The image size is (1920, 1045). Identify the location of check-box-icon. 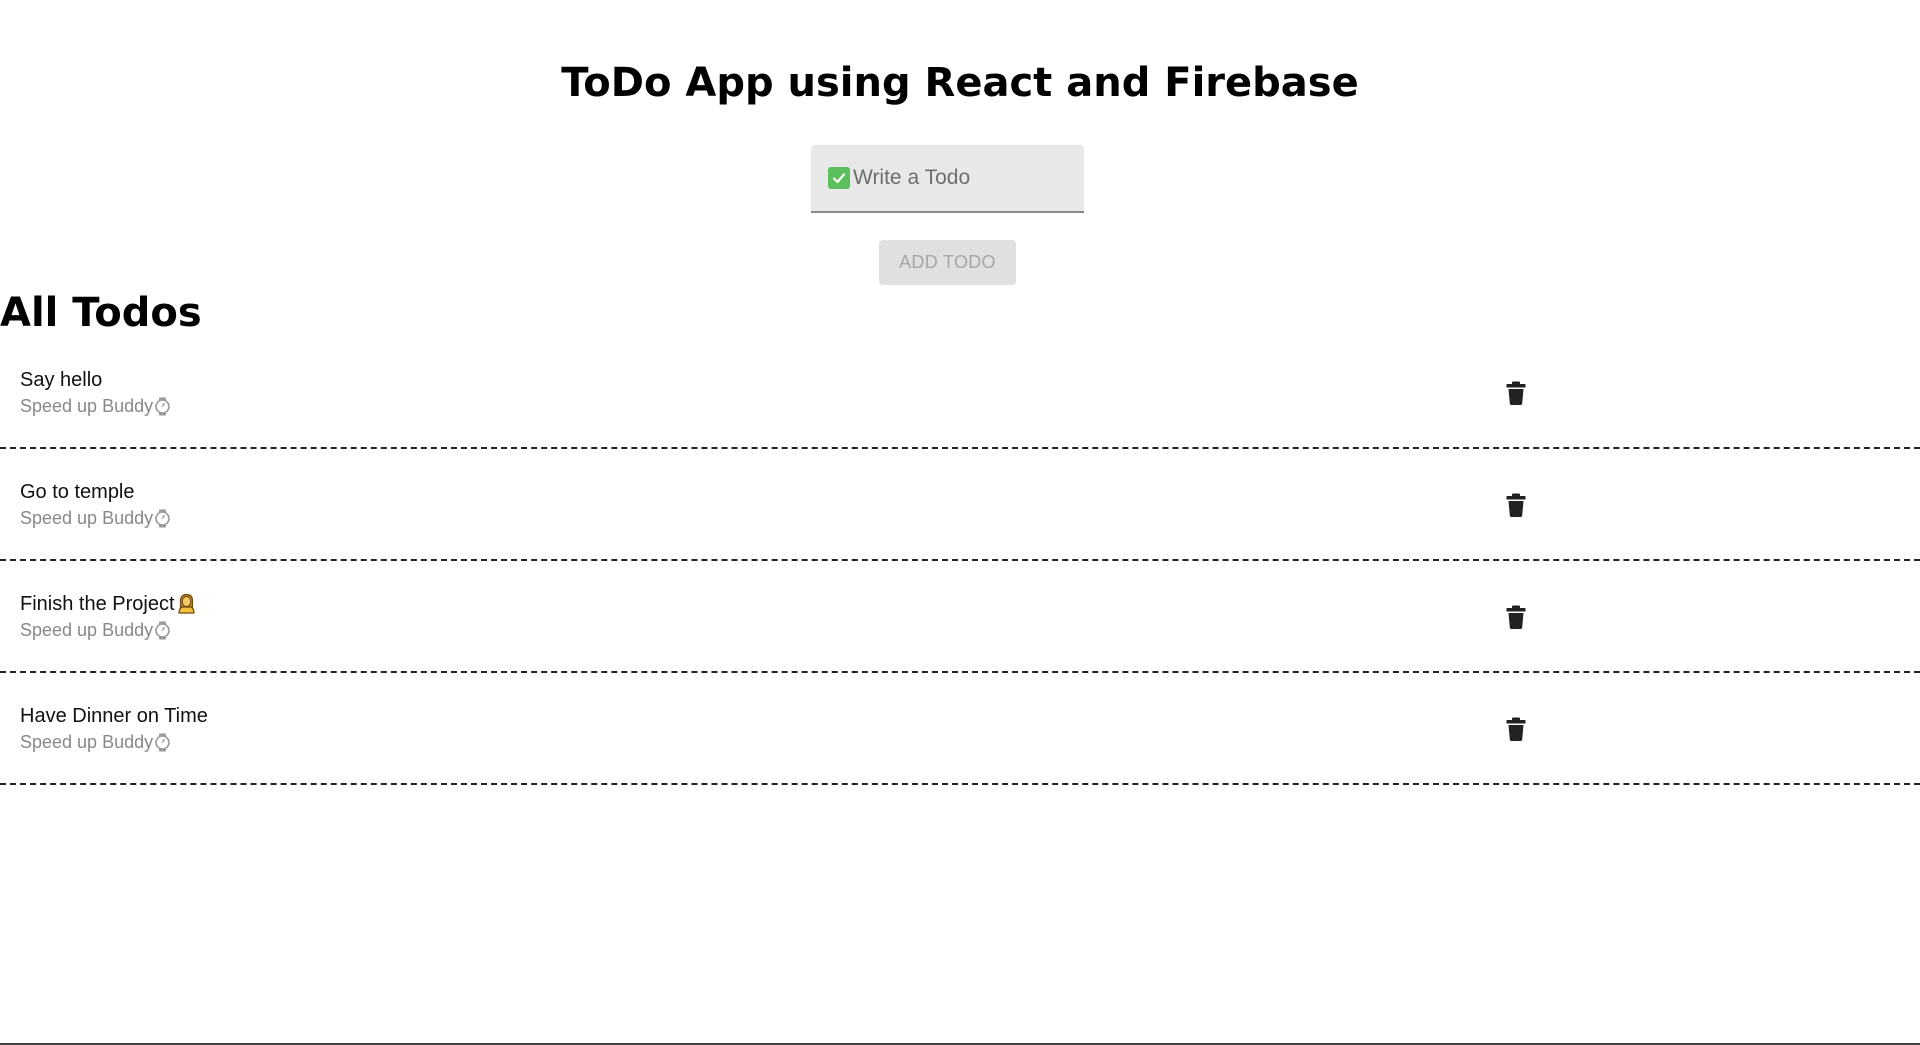
(839, 178).